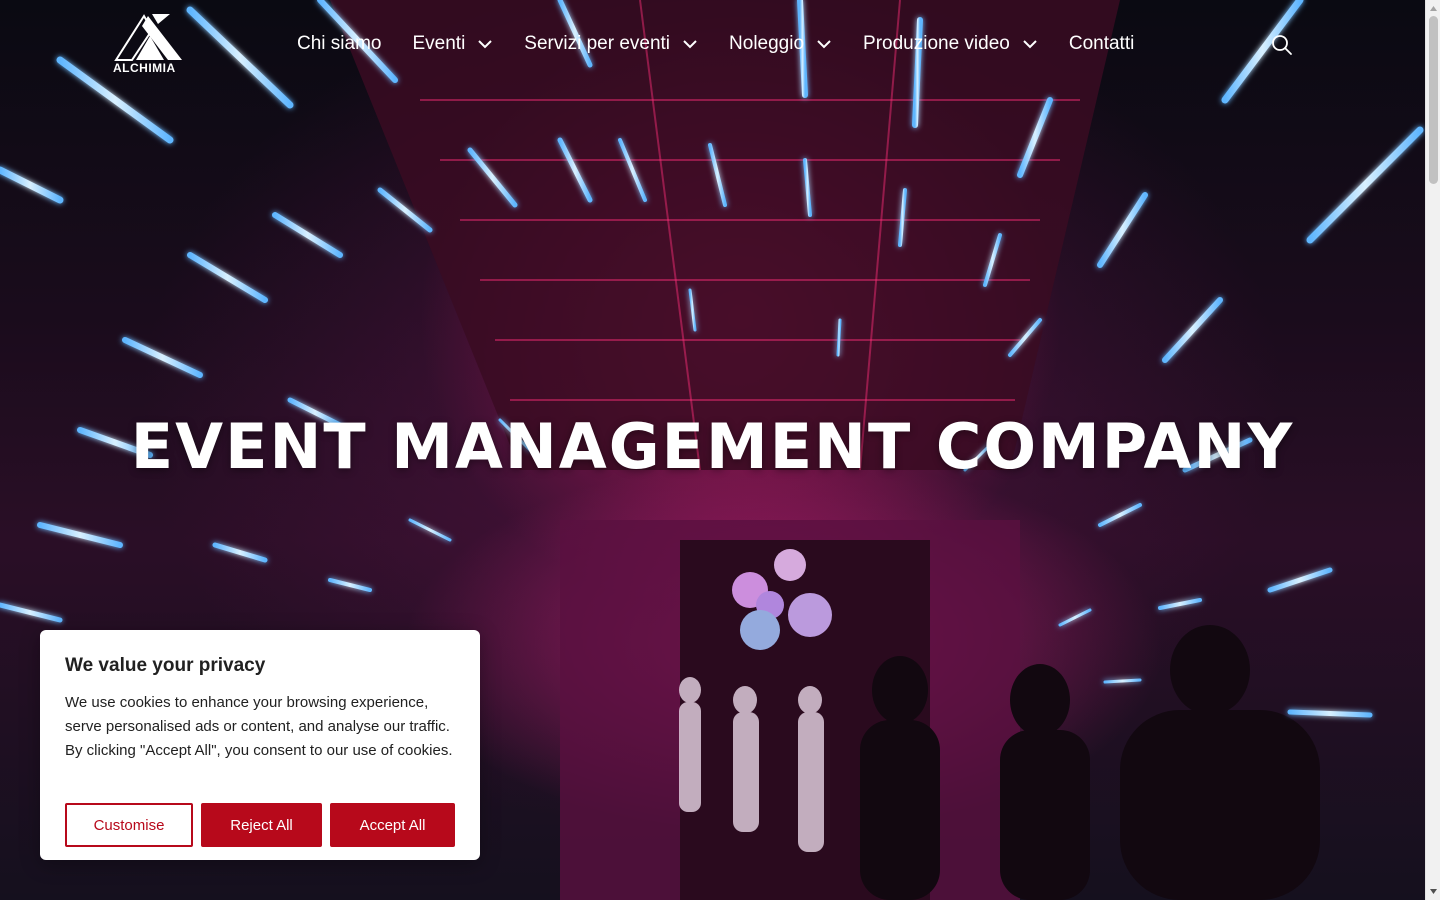  I want to click on nav-item-noleggio: Noleggio, so click(780, 44).